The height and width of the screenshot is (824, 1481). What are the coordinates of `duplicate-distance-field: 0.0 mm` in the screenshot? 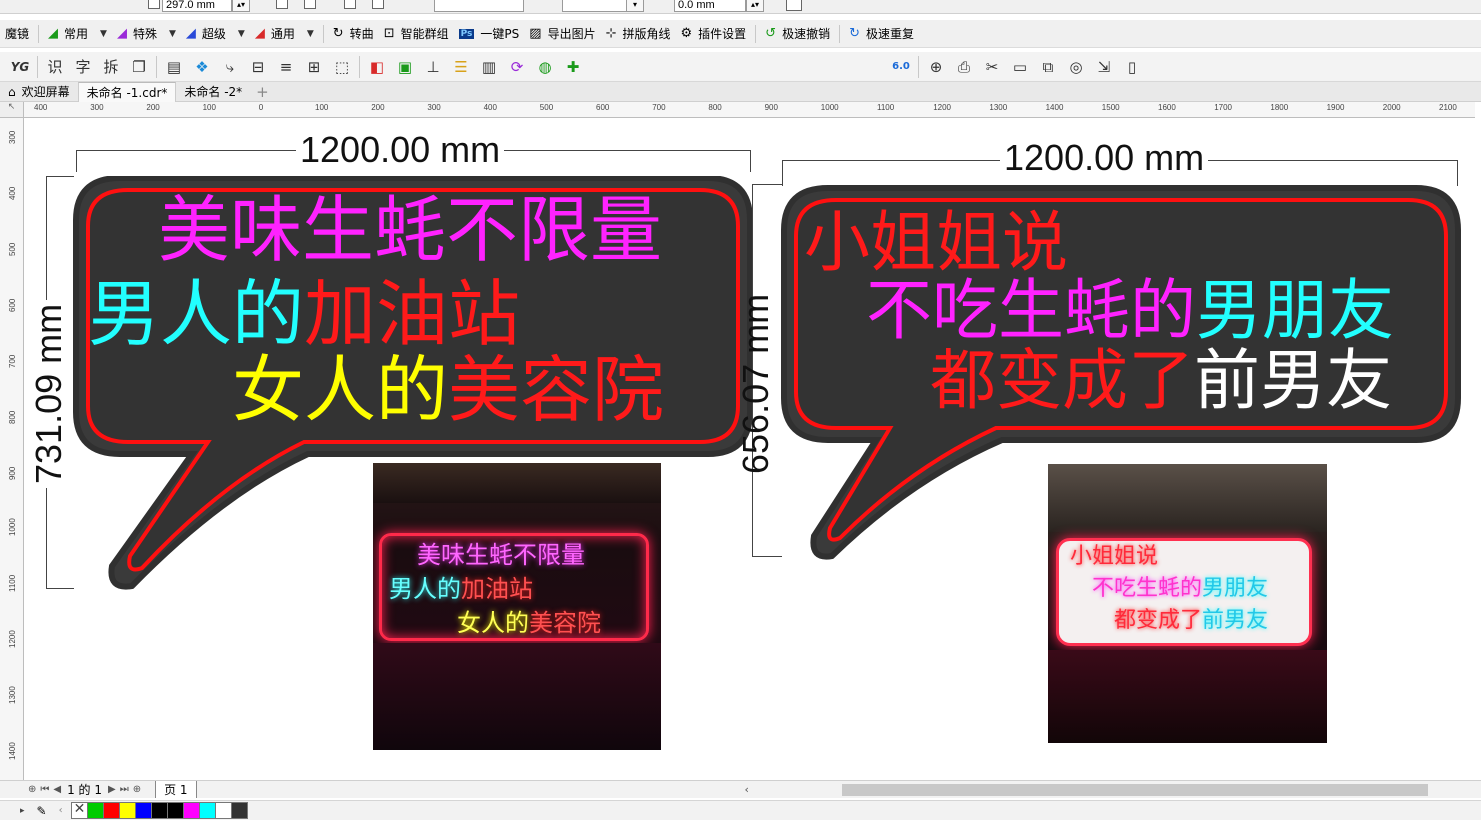 It's located at (710, 6).